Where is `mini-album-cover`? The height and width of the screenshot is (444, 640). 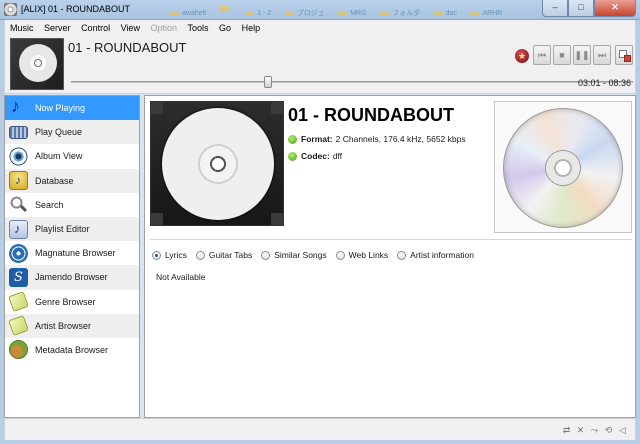 mini-album-cover is located at coordinates (37, 64).